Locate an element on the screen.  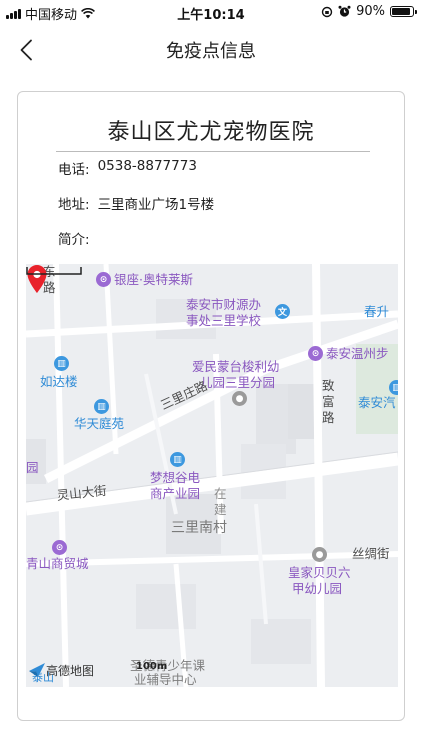
map-logo-text: 高德地图 is located at coordinates (70, 671).